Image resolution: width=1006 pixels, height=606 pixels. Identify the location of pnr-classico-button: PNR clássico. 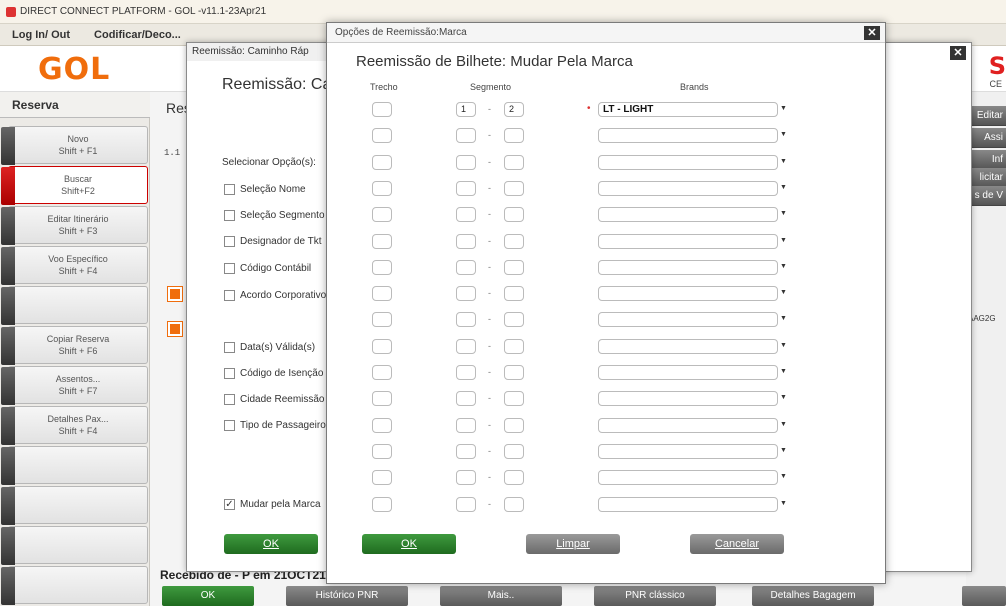
(655, 596).